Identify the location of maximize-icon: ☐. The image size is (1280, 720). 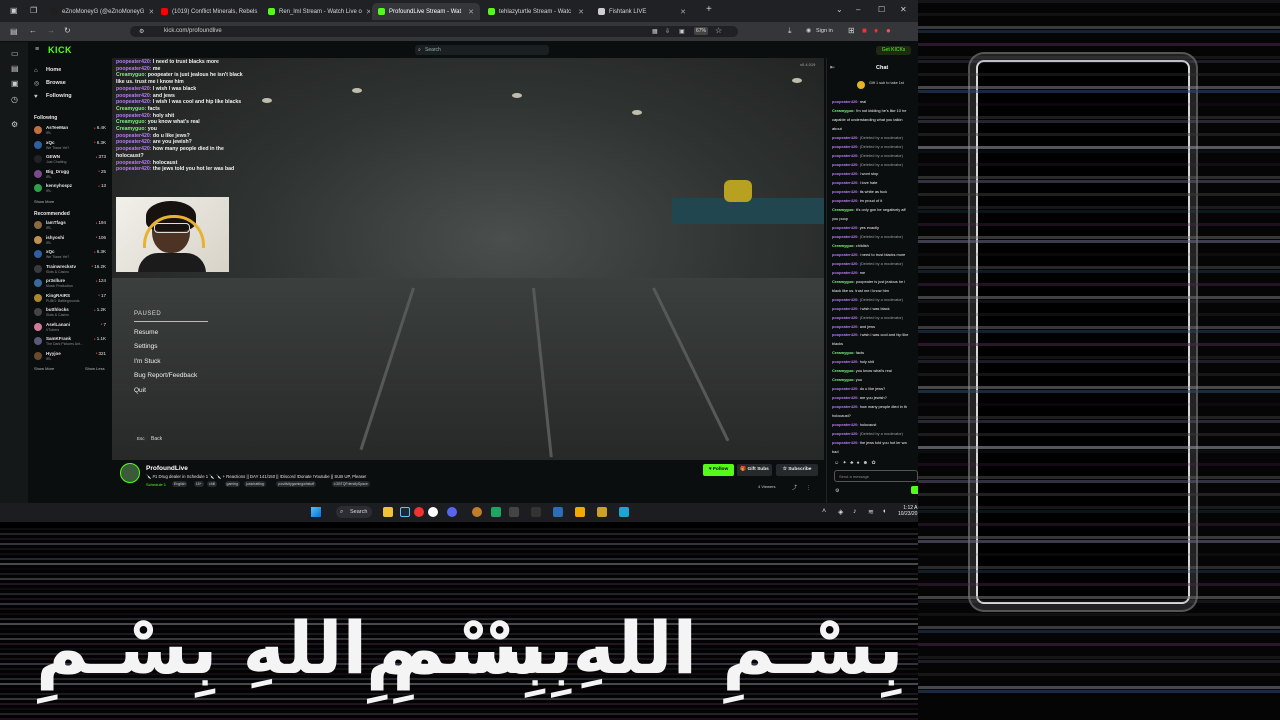
(881, 10).